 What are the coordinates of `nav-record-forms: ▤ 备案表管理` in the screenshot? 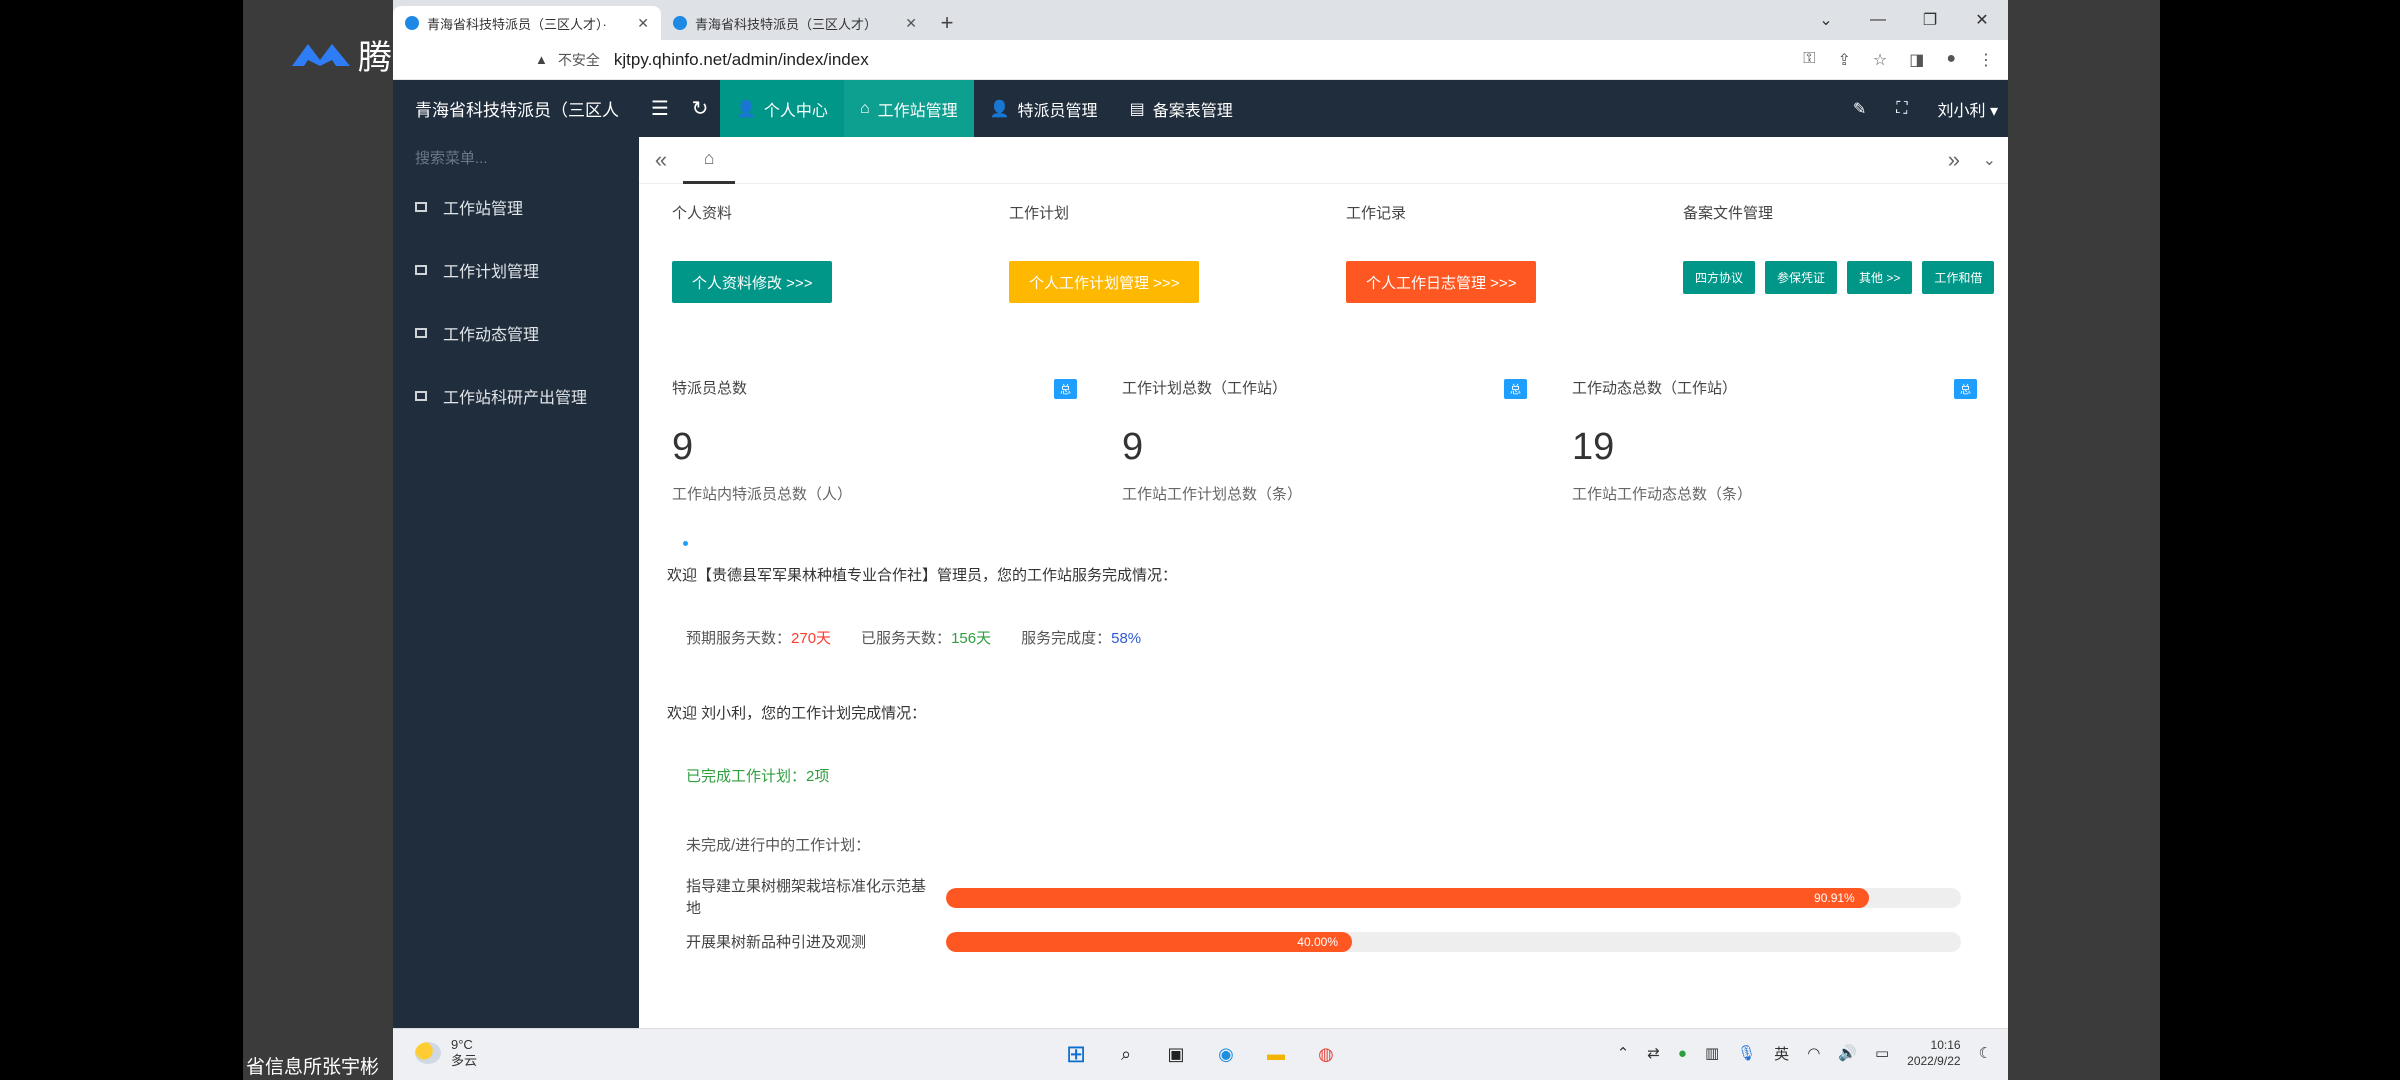 It's located at (1181, 108).